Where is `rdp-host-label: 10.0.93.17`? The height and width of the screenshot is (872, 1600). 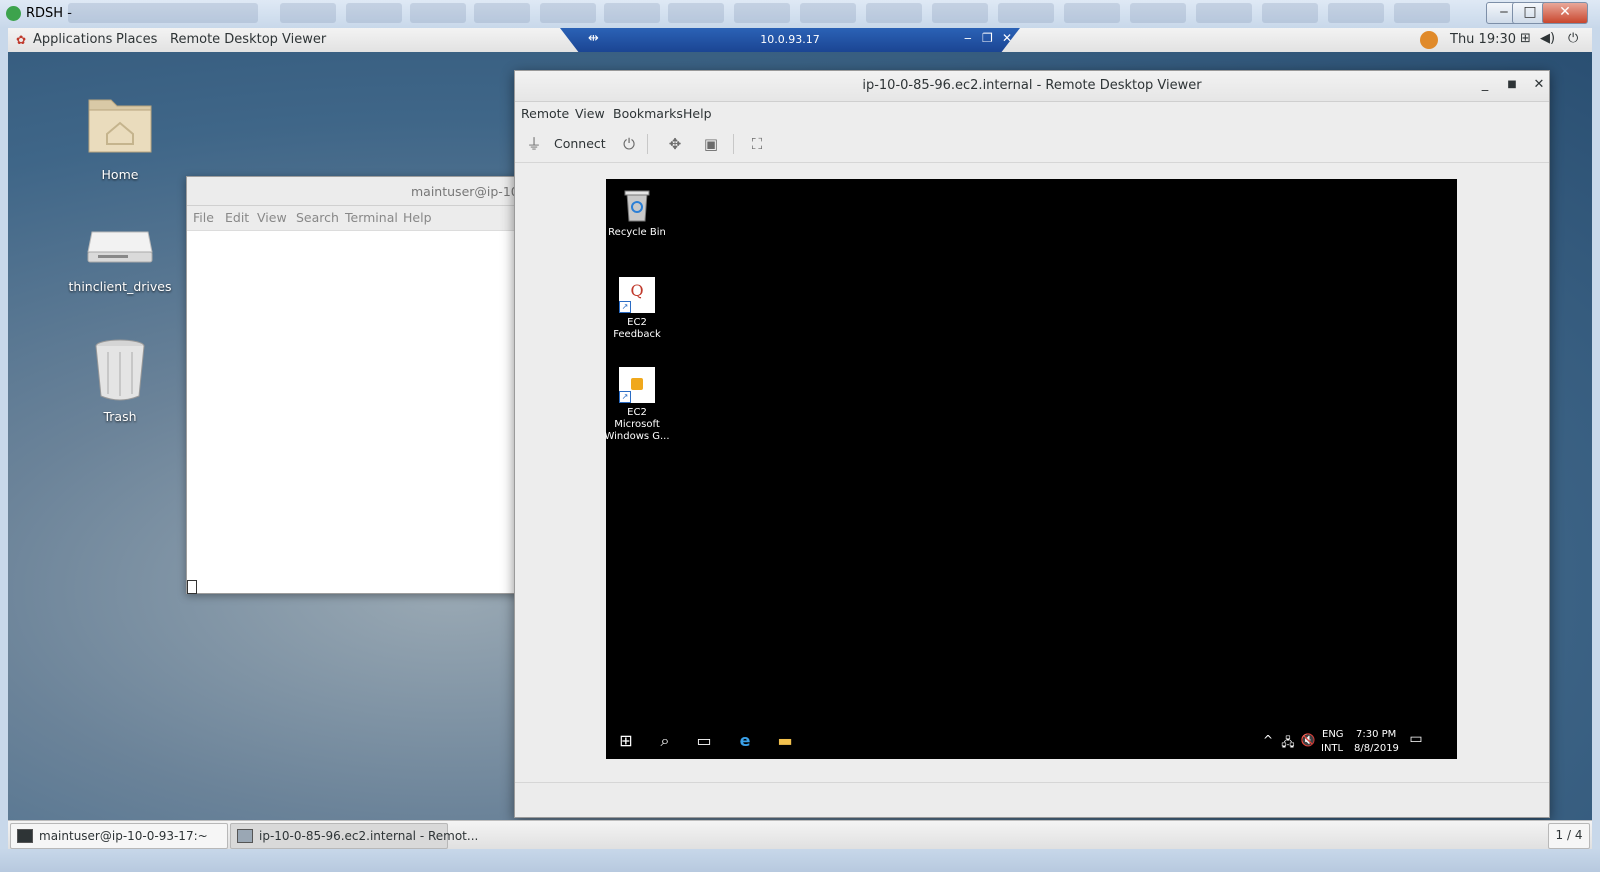 rdp-host-label: 10.0.93.17 is located at coordinates (790, 39).